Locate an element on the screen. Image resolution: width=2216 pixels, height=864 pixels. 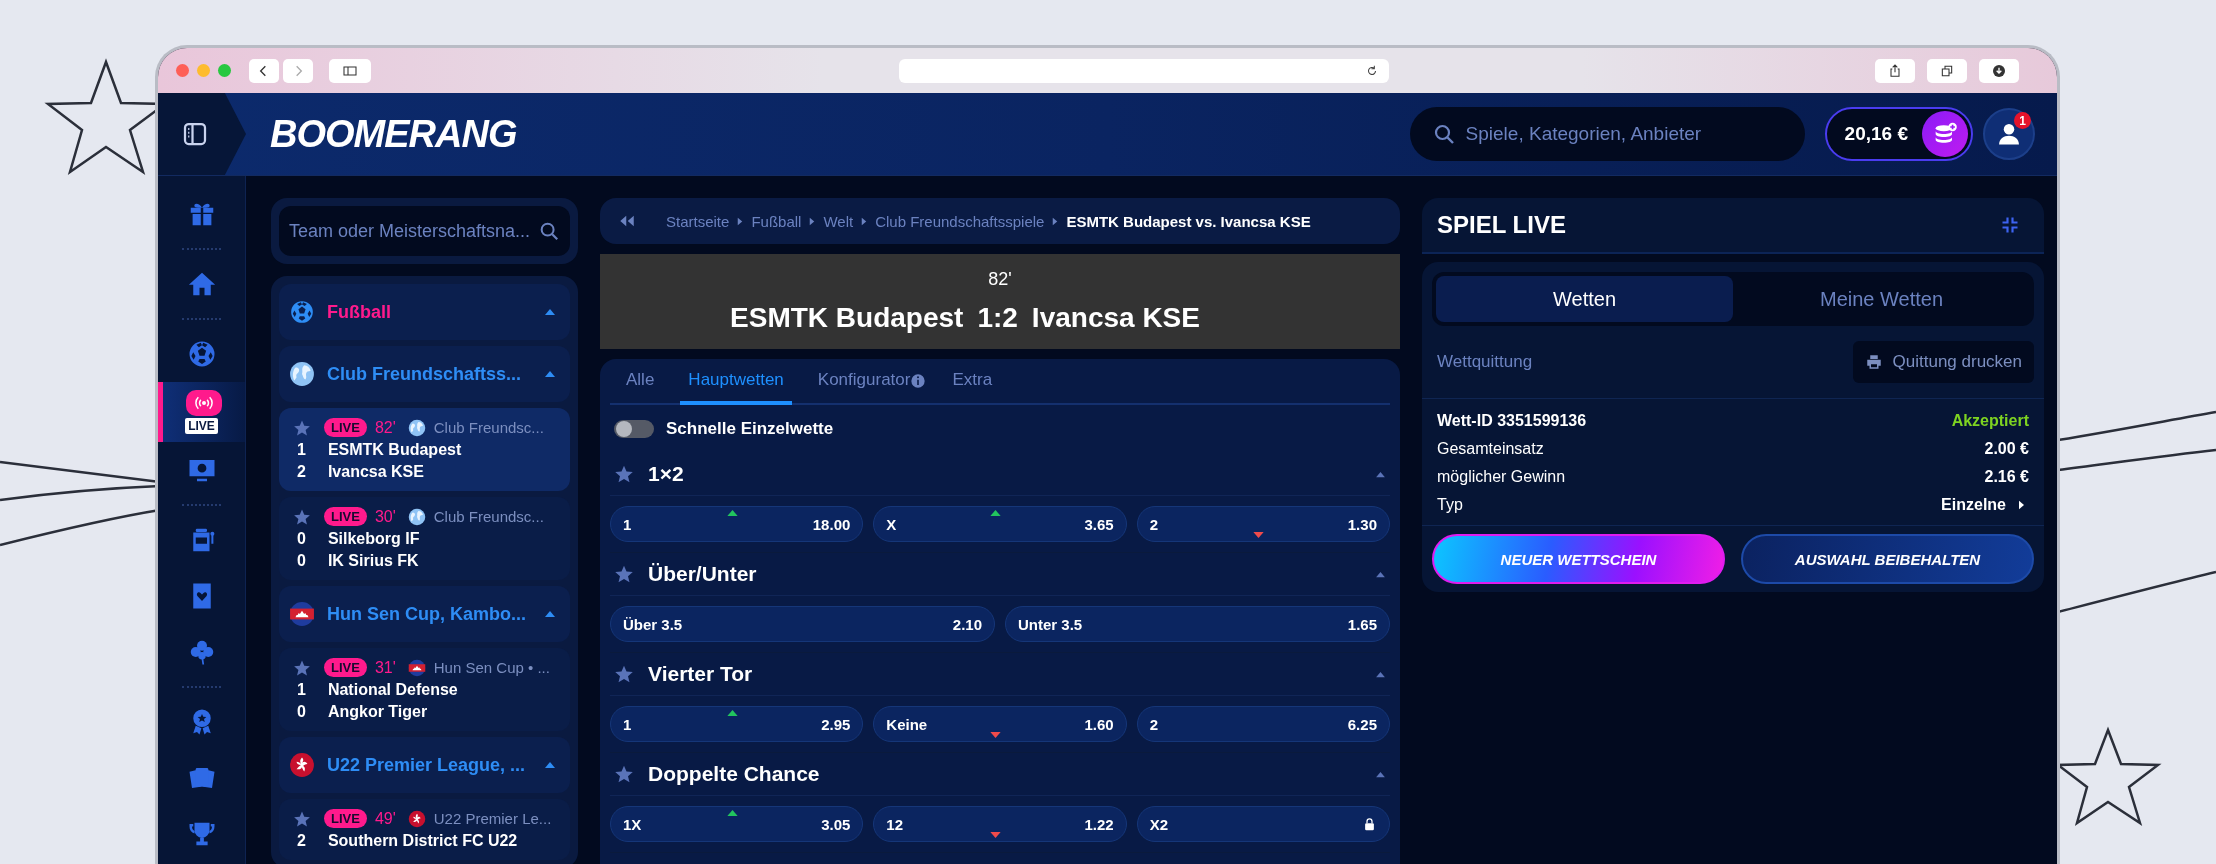
detail-label: Gesamteinsatz is located at coordinates (1490, 449).